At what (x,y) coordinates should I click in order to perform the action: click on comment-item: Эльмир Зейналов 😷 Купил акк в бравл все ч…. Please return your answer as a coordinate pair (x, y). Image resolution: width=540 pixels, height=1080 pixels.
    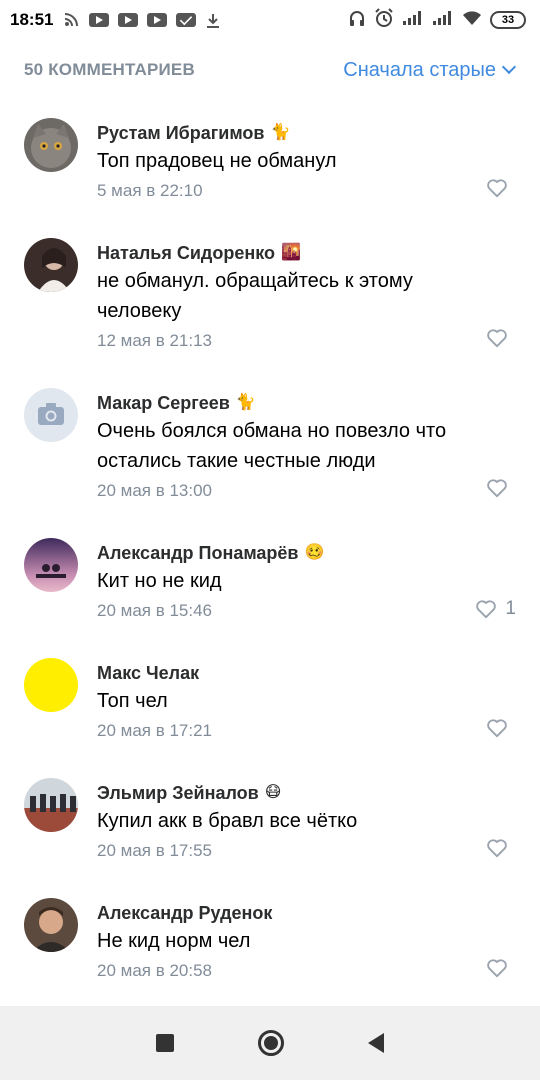
    Looking at the image, I should click on (270, 824).